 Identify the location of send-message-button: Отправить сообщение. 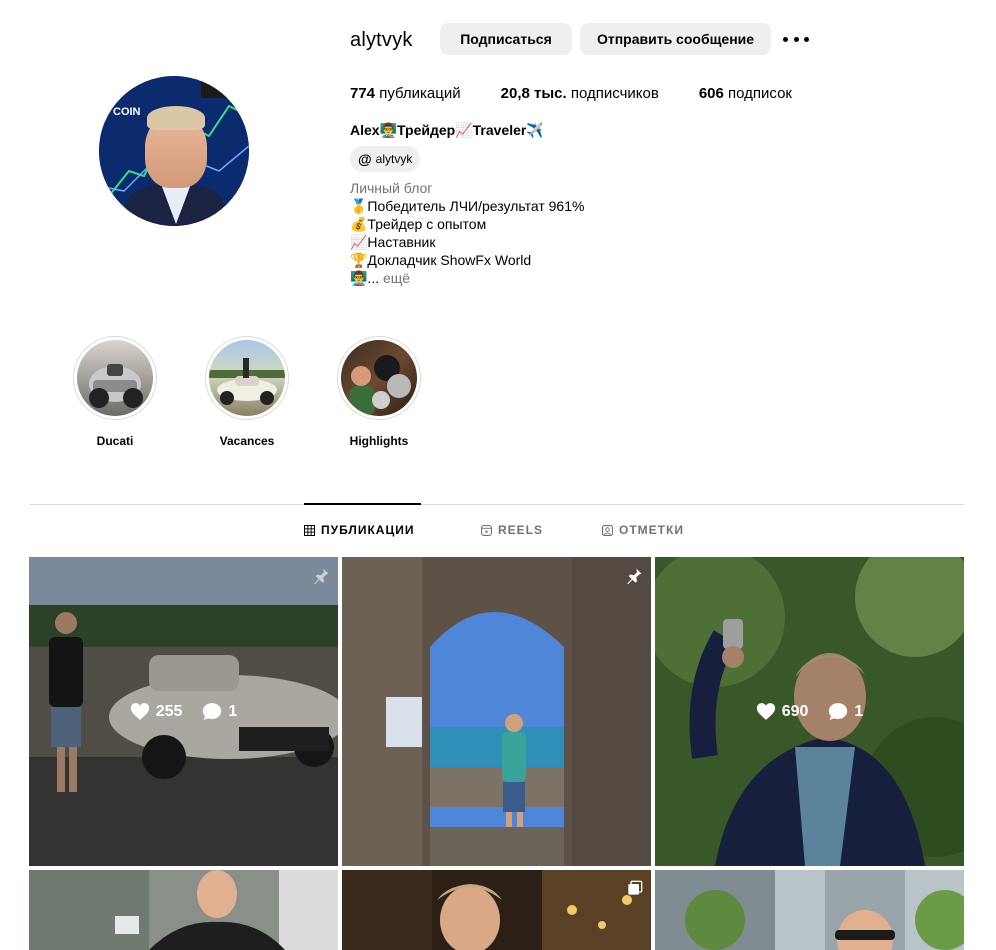
(675, 39).